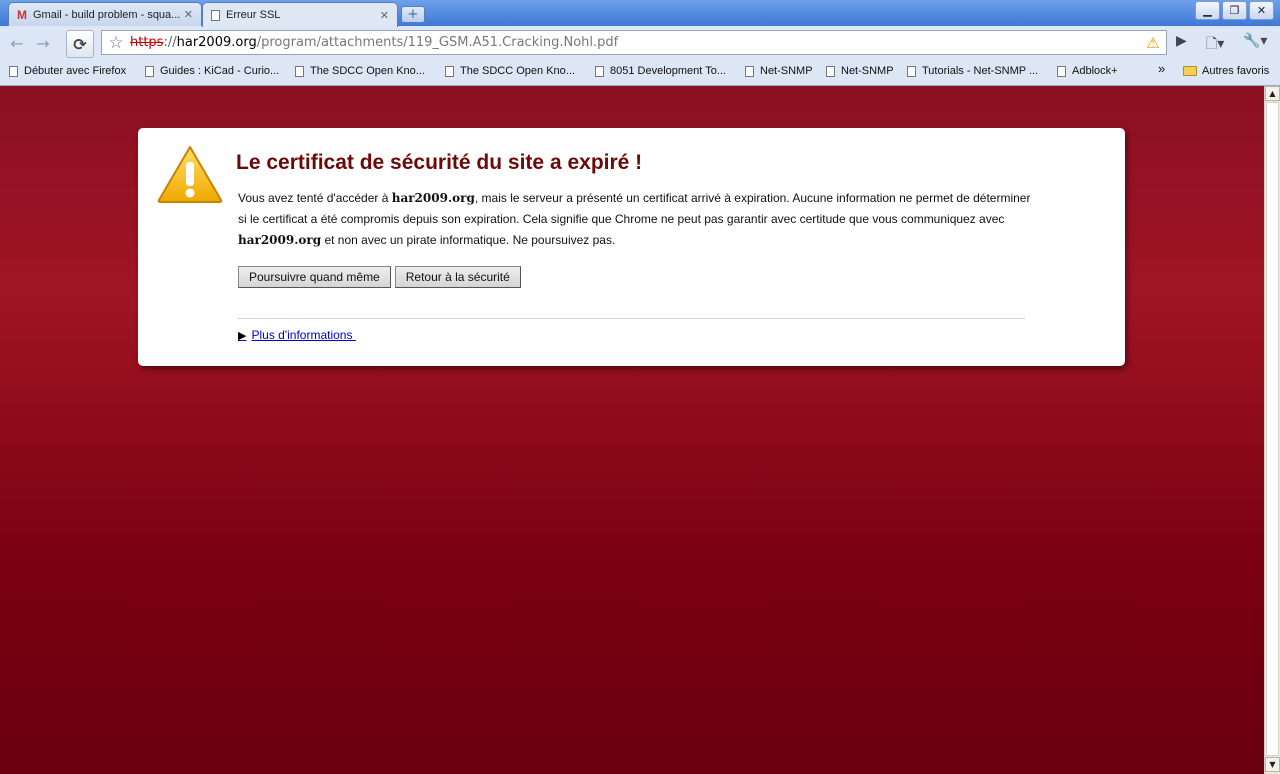  Describe the element at coordinates (1272, 93) in the screenshot. I see `scroll-up-arrow-icon: ▲` at that location.